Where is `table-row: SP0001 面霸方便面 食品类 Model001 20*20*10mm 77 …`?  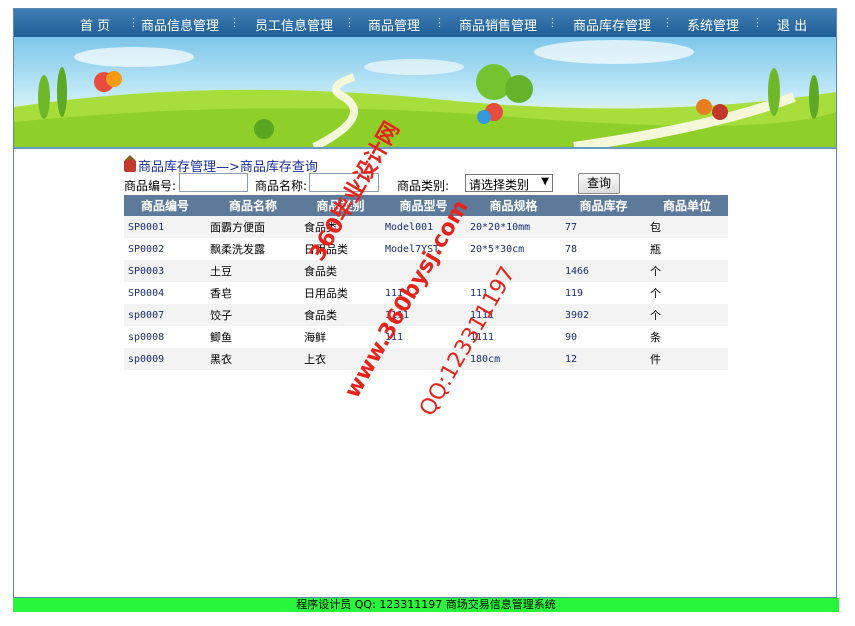 table-row: SP0001 面霸方便面 食品类 Model001 20*20*10mm 77 … is located at coordinates (426, 227).